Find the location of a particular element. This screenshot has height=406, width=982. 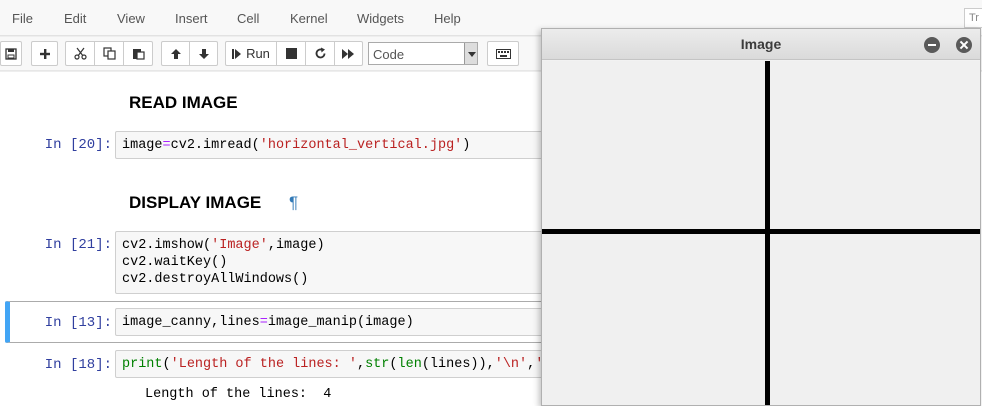

fast-forward-icon is located at coordinates (348, 53).